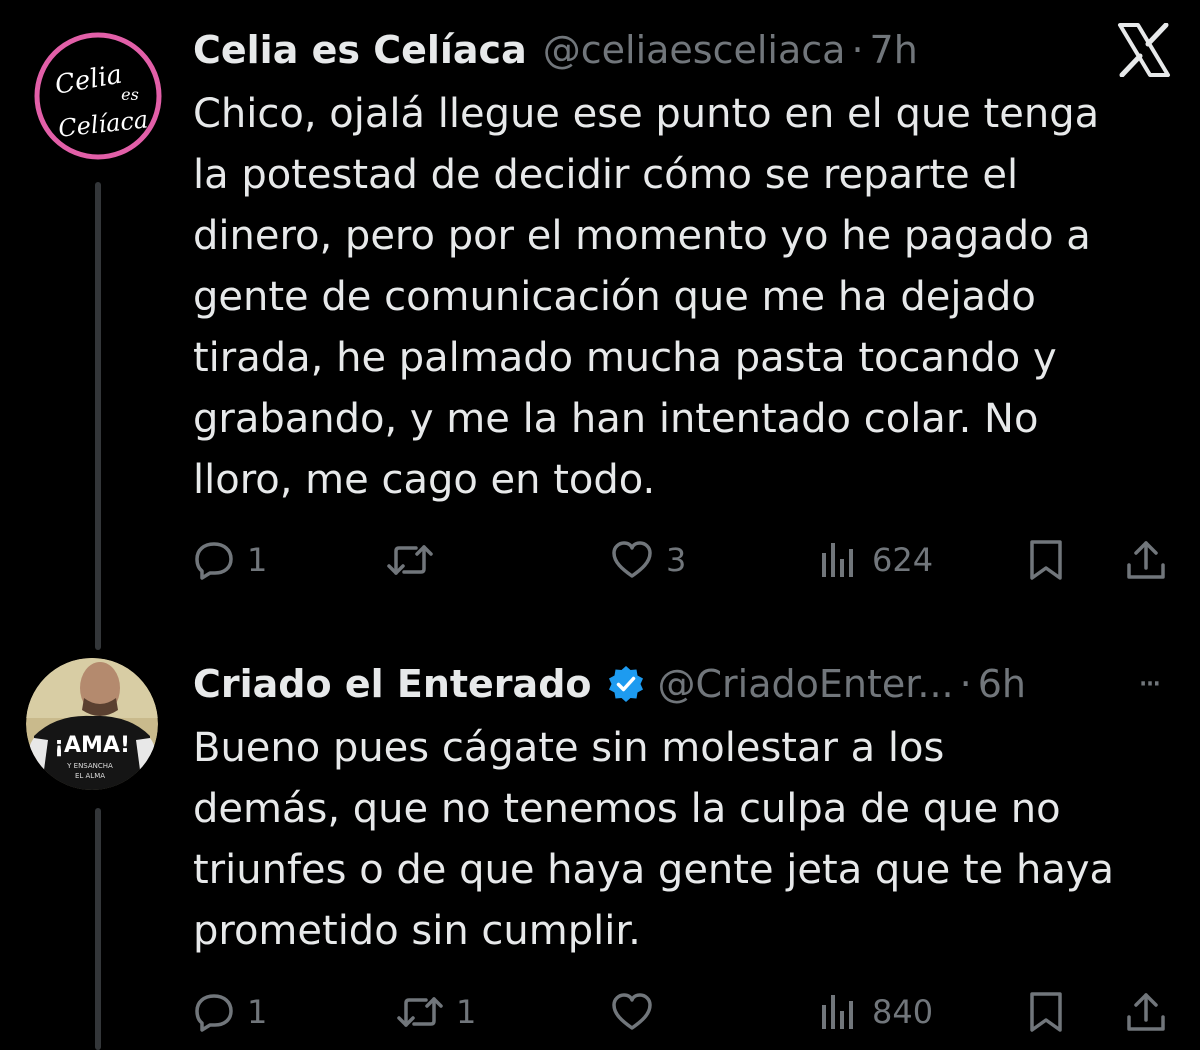  Describe the element at coordinates (130, 94) in the screenshot. I see `avatar-text: es` at that location.